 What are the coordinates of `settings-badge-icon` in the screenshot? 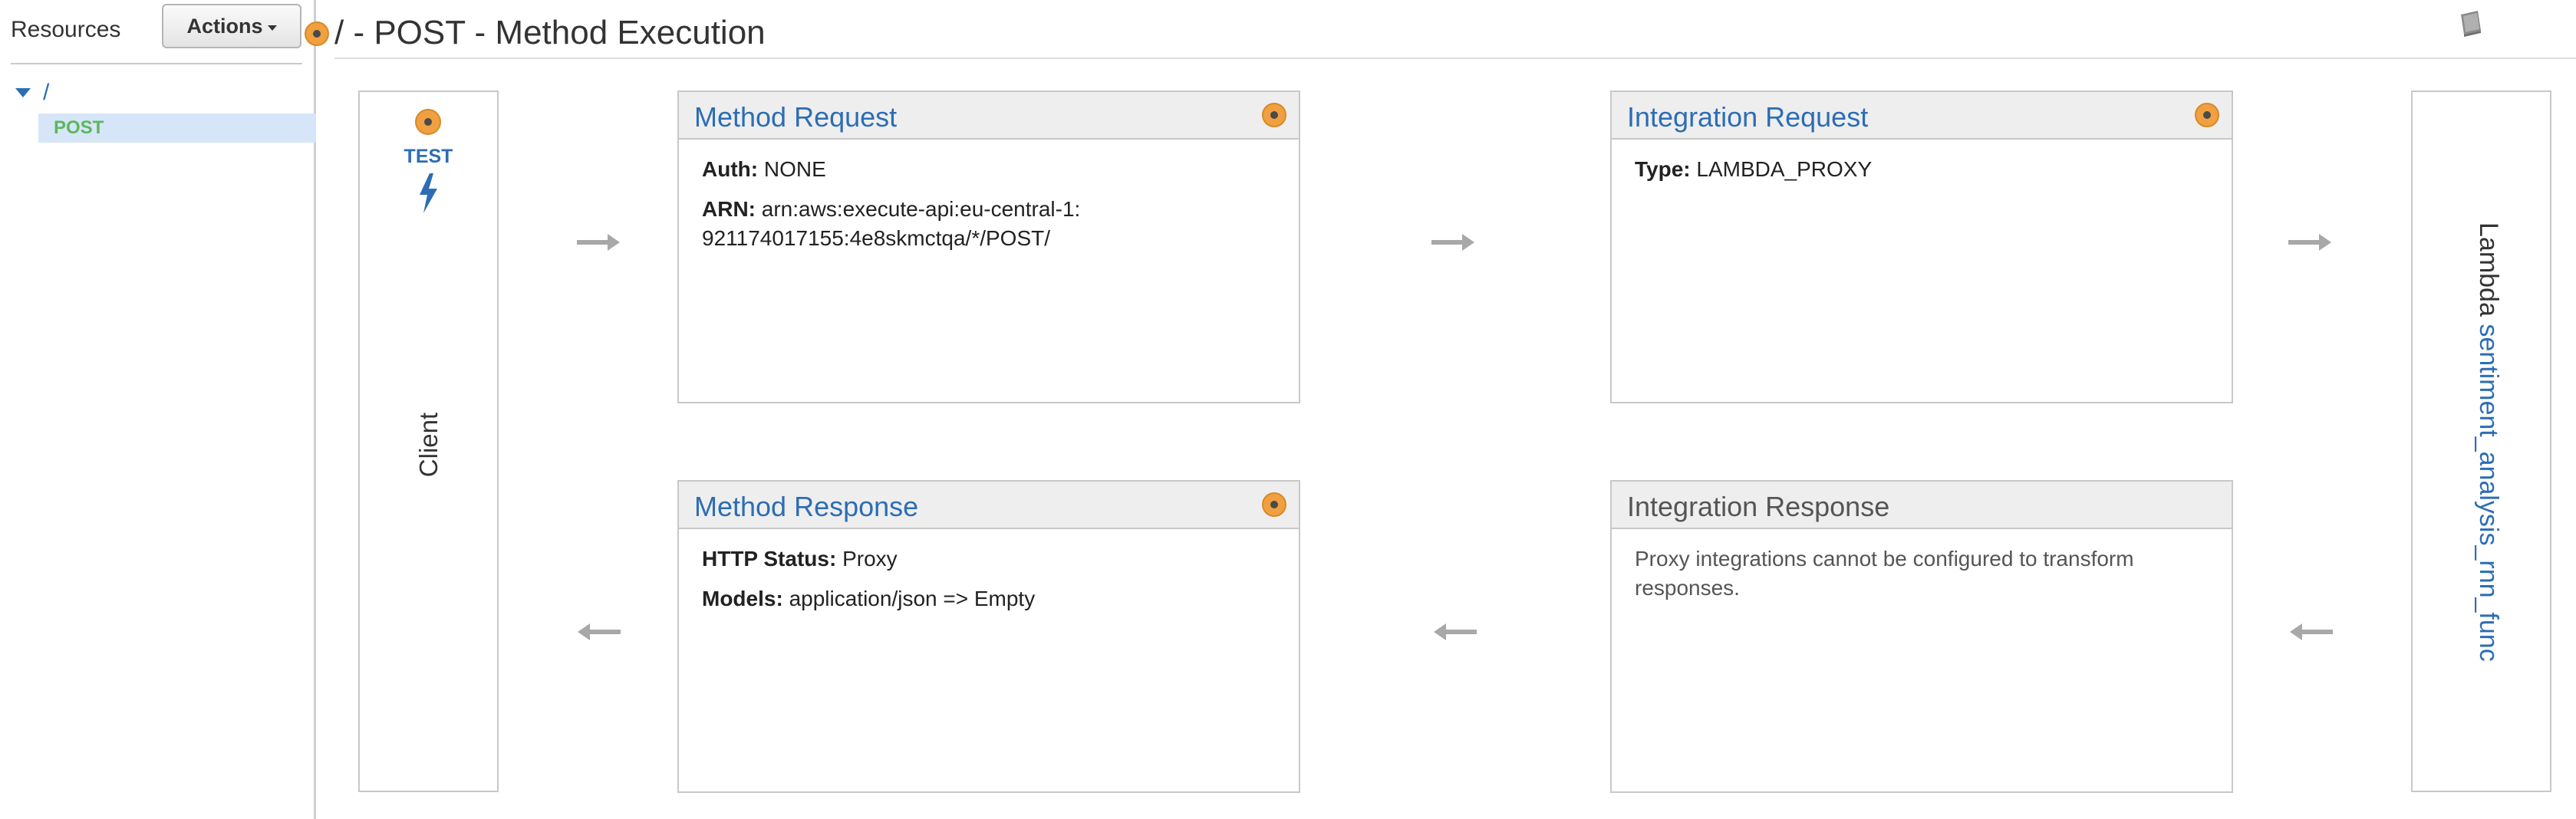 It's located at (317, 33).